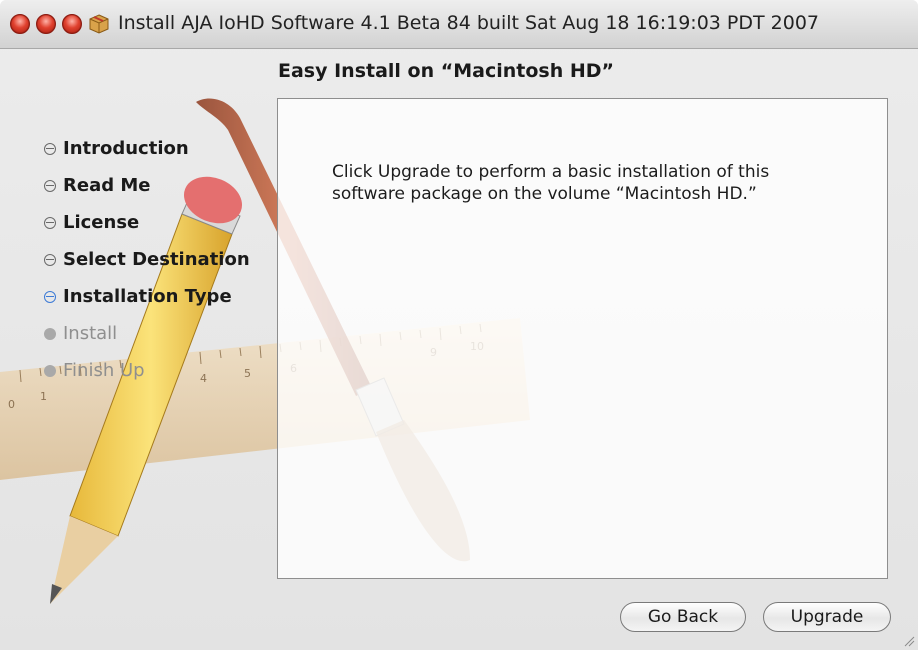 The height and width of the screenshot is (650, 918). What do you see at coordinates (50, 296) in the screenshot?
I see `step-current-icon` at bounding box center [50, 296].